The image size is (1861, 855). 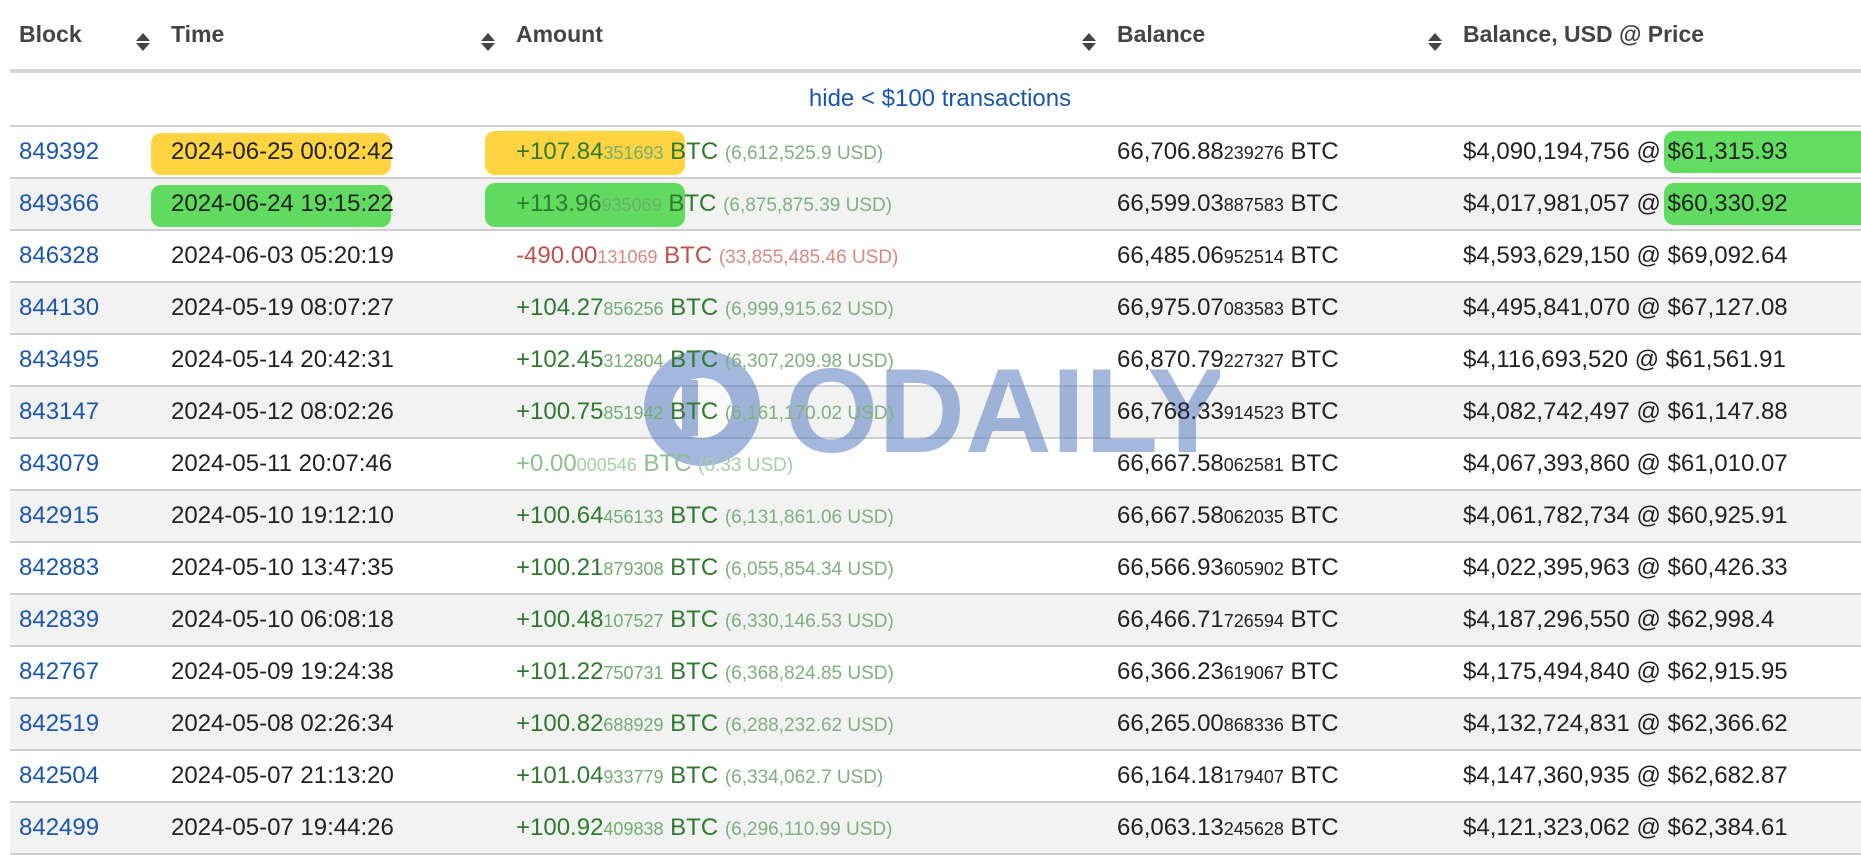 I want to click on block-link: 843147, so click(x=59, y=411).